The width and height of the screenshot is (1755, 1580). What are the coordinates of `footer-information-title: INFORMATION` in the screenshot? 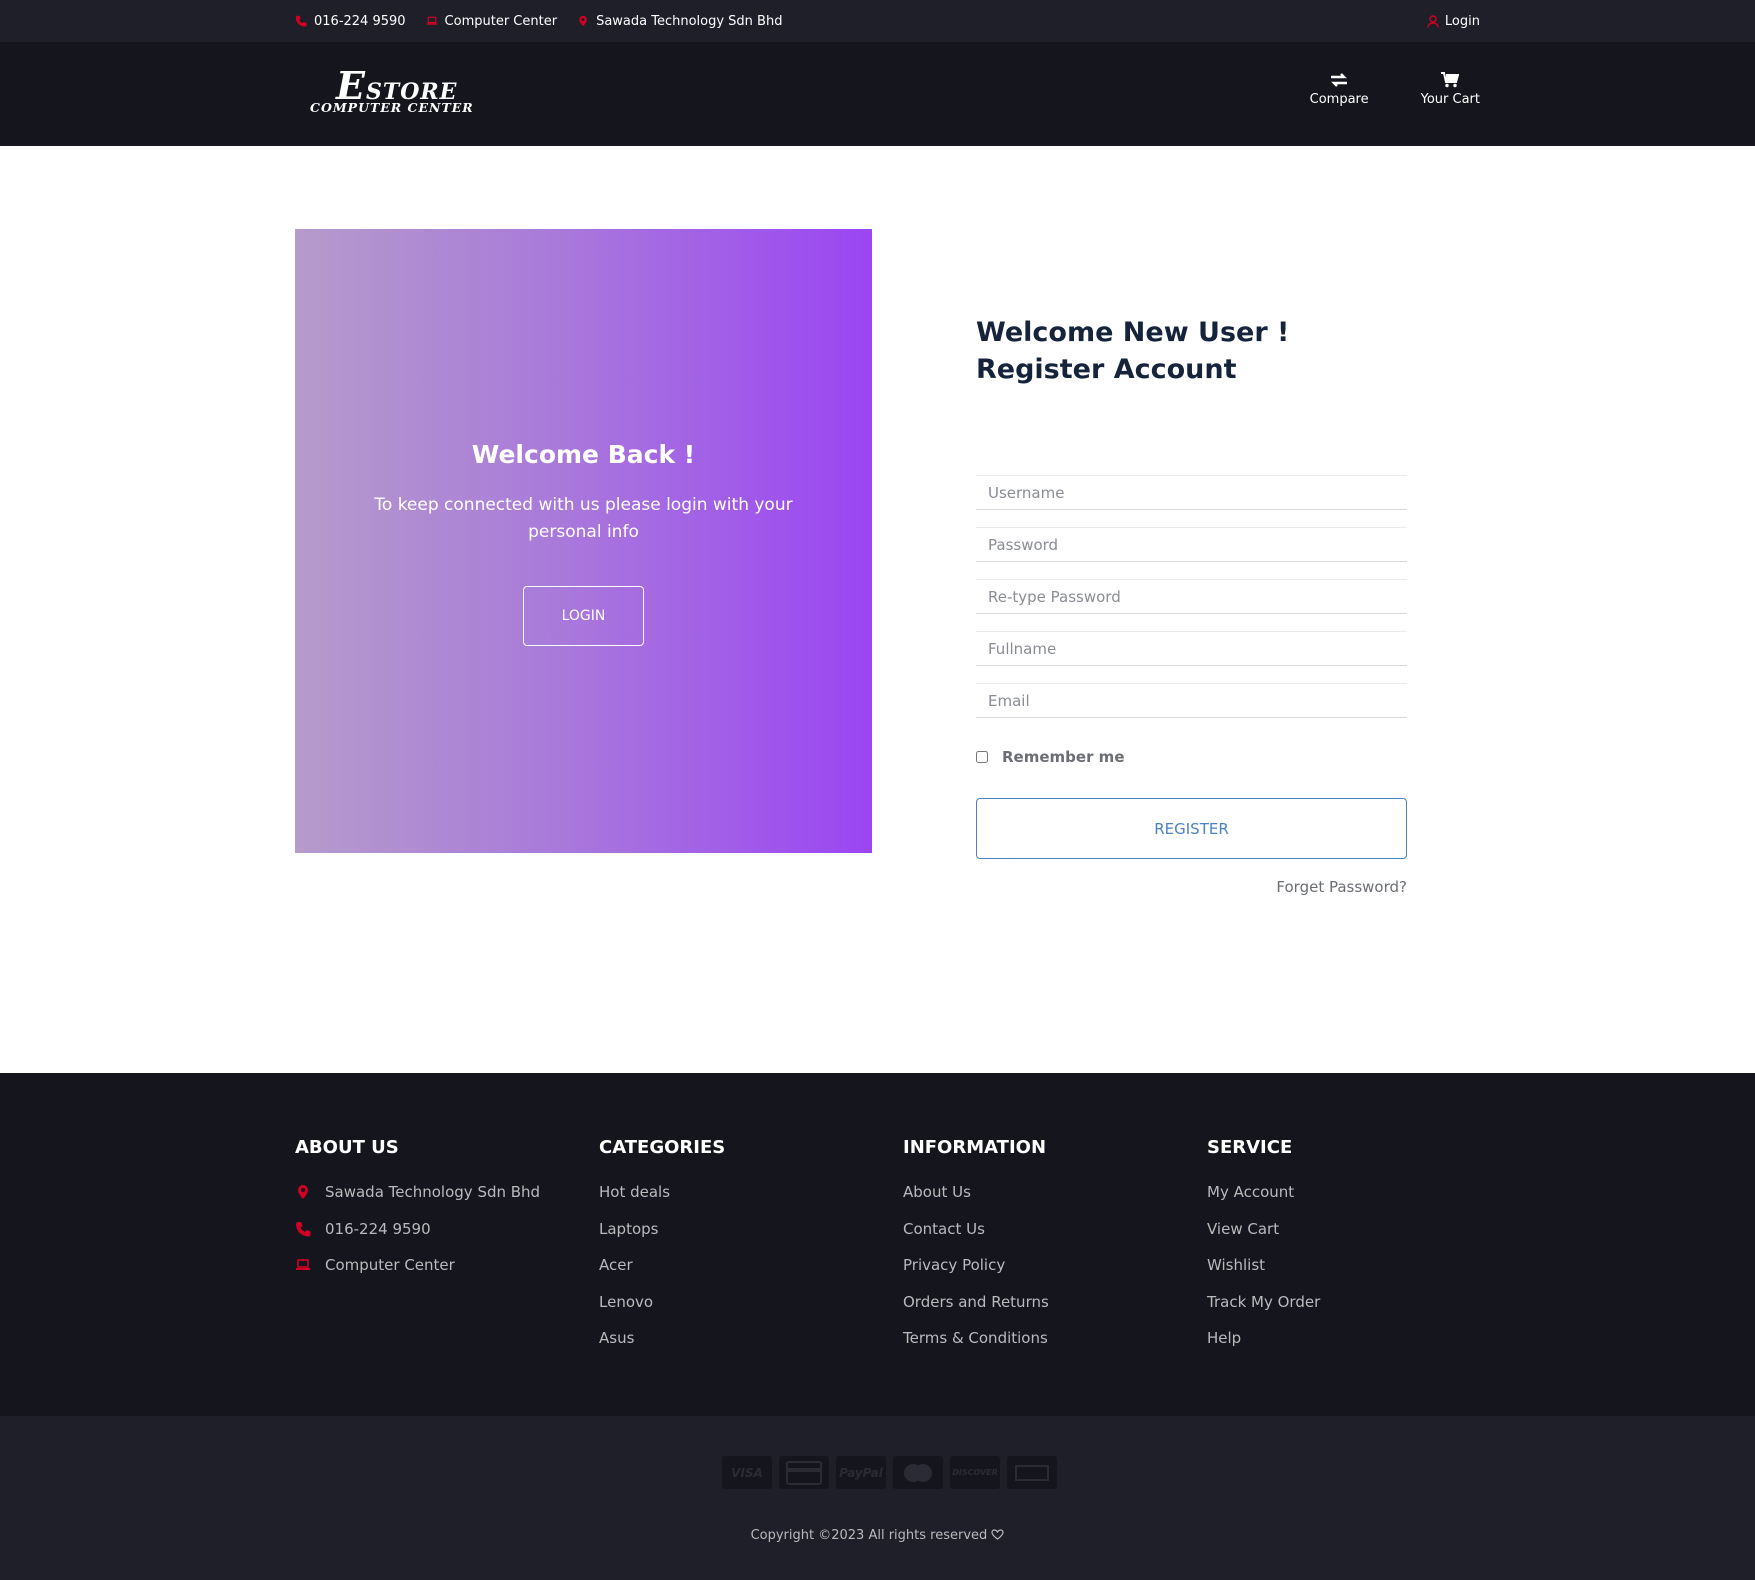 It's located at (975, 1147).